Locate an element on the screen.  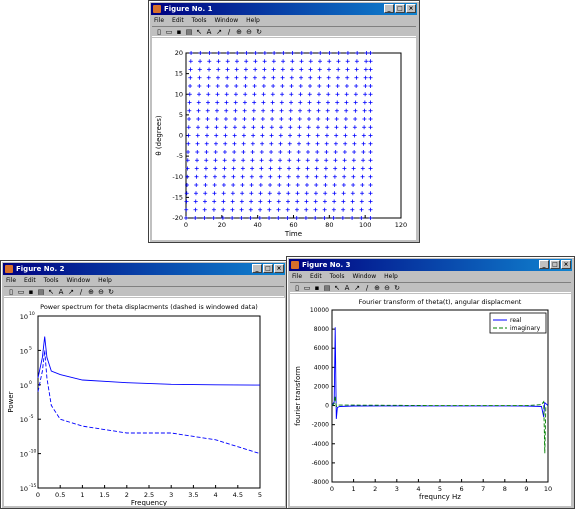
y-tick-label: 15 is located at coordinates (179, 74).